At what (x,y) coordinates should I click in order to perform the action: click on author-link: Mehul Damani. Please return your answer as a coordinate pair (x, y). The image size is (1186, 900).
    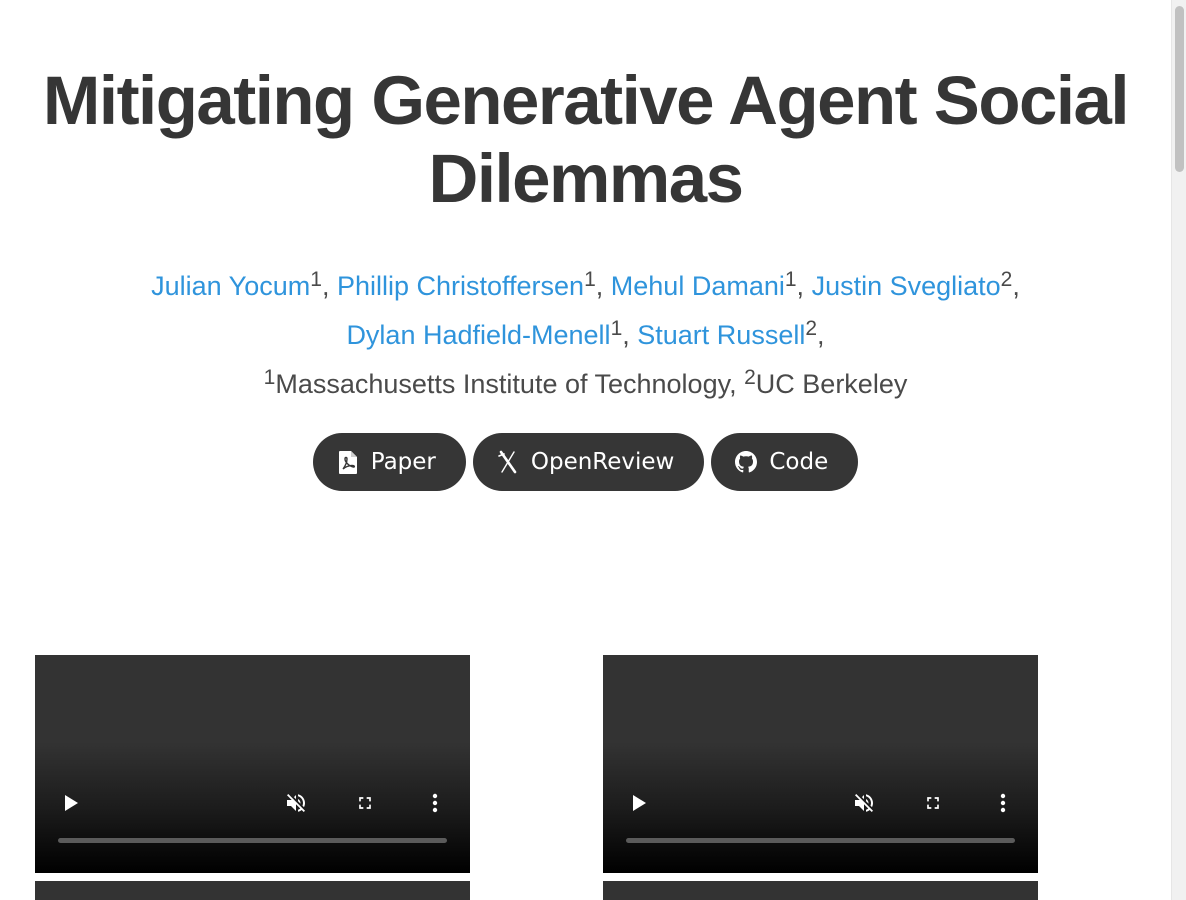
    Looking at the image, I should click on (698, 286).